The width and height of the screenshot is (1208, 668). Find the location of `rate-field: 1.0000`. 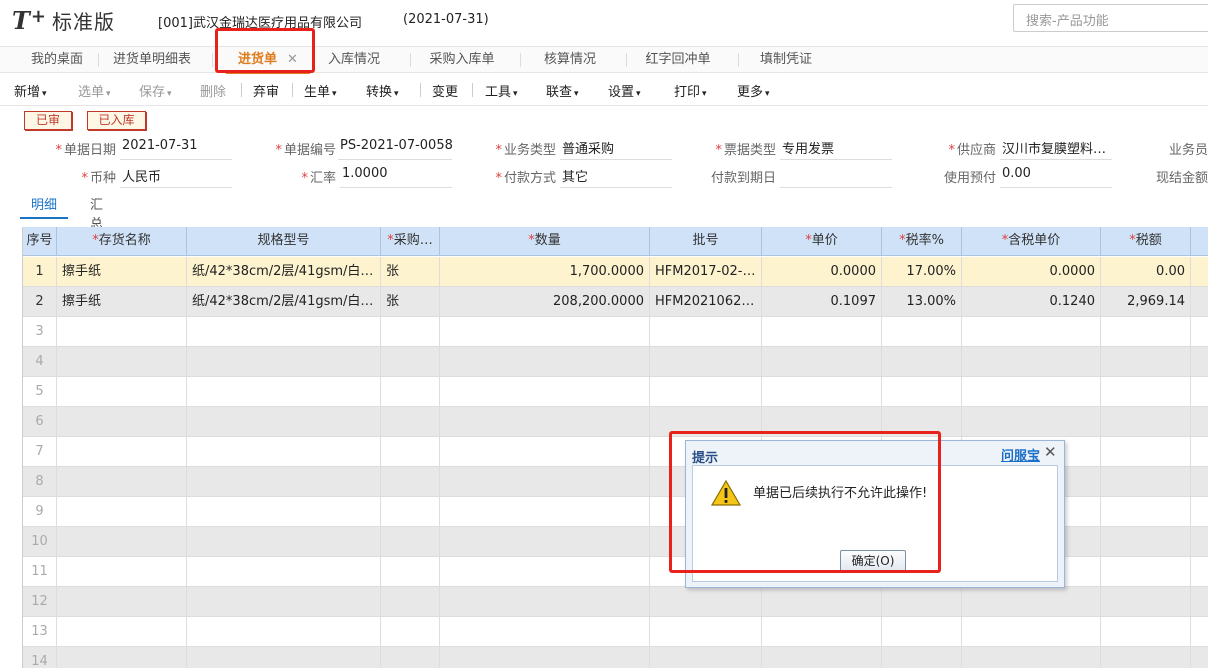

rate-field: 1.0000 is located at coordinates (396, 177).